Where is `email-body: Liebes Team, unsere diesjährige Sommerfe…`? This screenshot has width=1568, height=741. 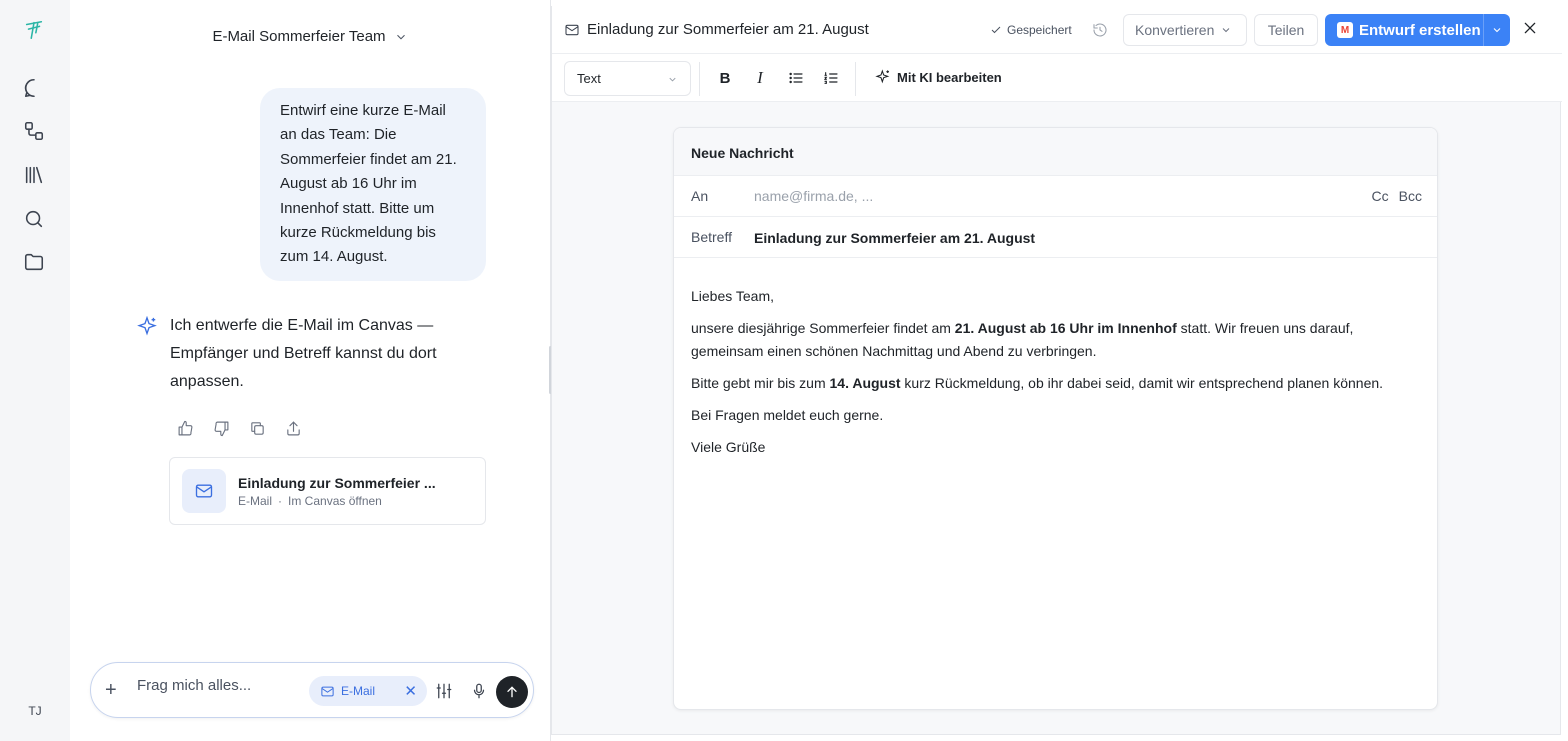
email-body: Liebes Team, unsere diesjährige Sommerfe… is located at coordinates (1055, 358).